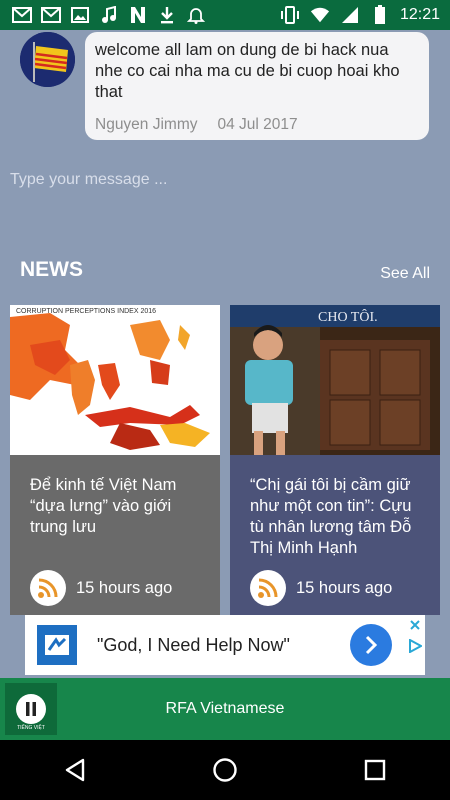 The image size is (450, 800). What do you see at coordinates (220, 180) in the screenshot?
I see `message-input` at bounding box center [220, 180].